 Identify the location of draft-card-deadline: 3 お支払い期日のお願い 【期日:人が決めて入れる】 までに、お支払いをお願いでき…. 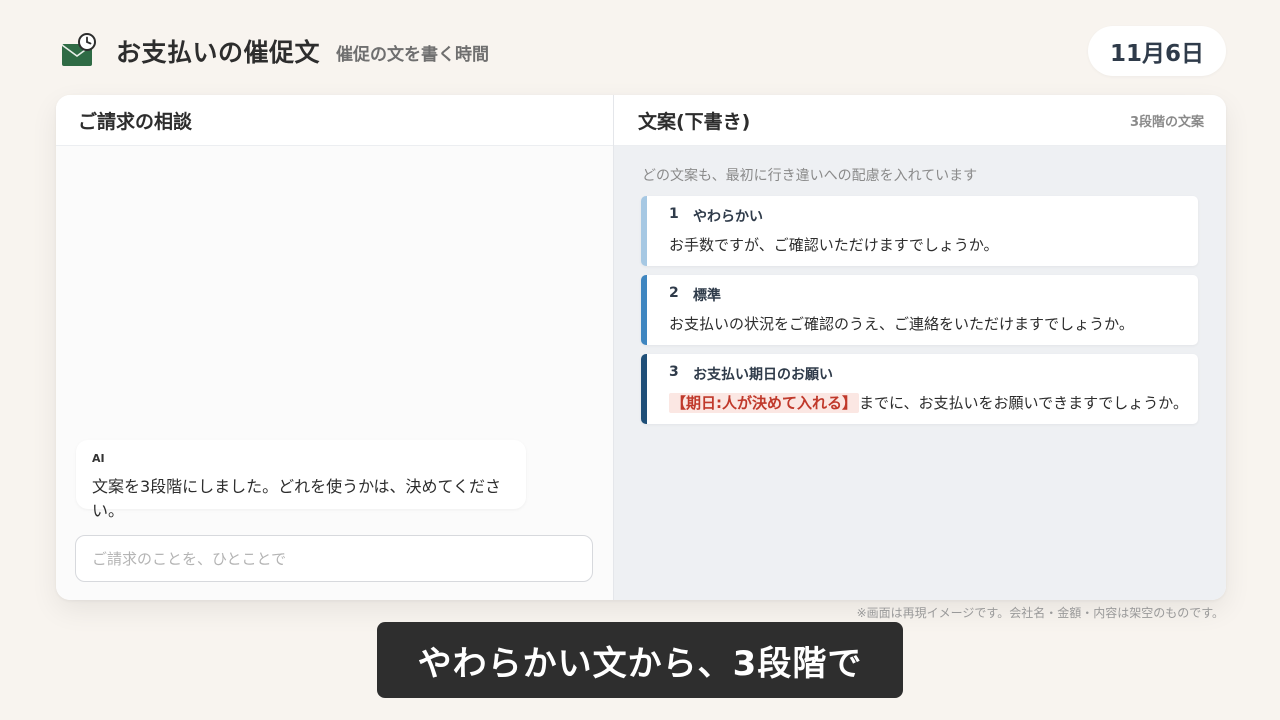
(919, 389).